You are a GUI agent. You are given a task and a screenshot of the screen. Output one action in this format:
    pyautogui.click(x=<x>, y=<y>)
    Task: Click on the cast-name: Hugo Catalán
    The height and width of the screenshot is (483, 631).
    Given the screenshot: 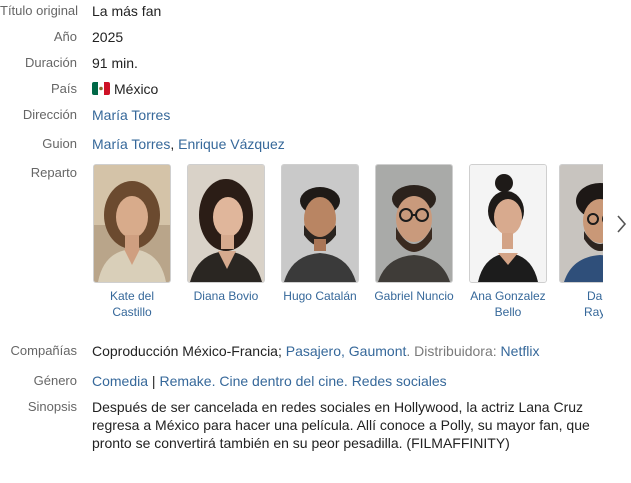 What is the action you would take?
    pyautogui.click(x=320, y=296)
    